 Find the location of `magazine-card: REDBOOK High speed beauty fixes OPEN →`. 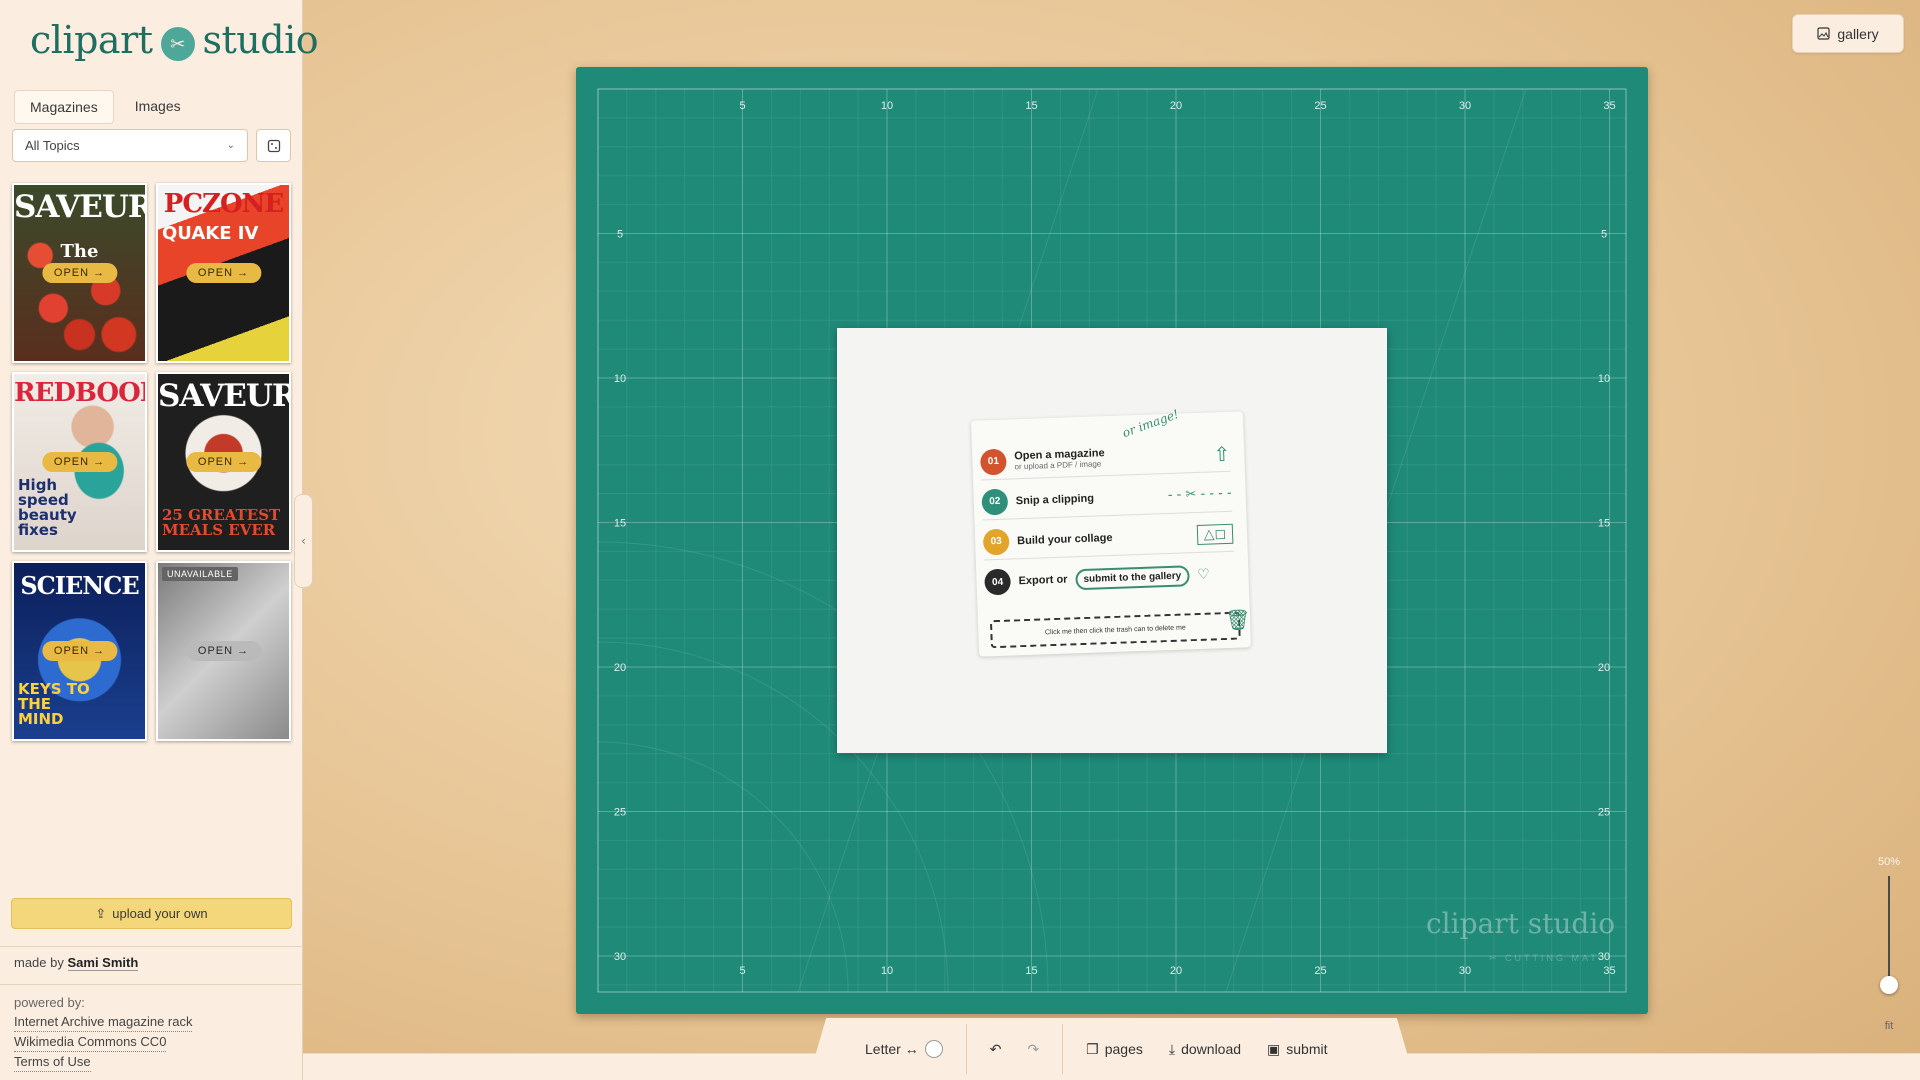

magazine-card: REDBOOK High speed beauty fixes OPEN → is located at coordinates (79, 462).